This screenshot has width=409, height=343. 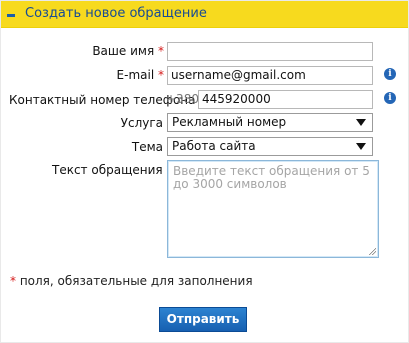 What do you see at coordinates (229, 122) in the screenshot?
I see `service-selected-value: Рекламный номер` at bounding box center [229, 122].